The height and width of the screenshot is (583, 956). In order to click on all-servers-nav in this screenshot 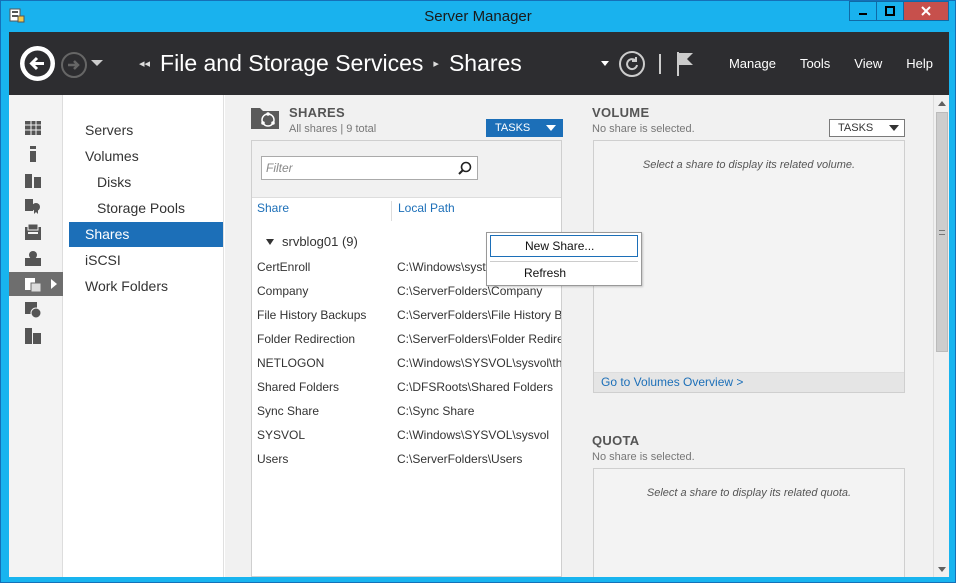, I will do `click(36, 180)`.